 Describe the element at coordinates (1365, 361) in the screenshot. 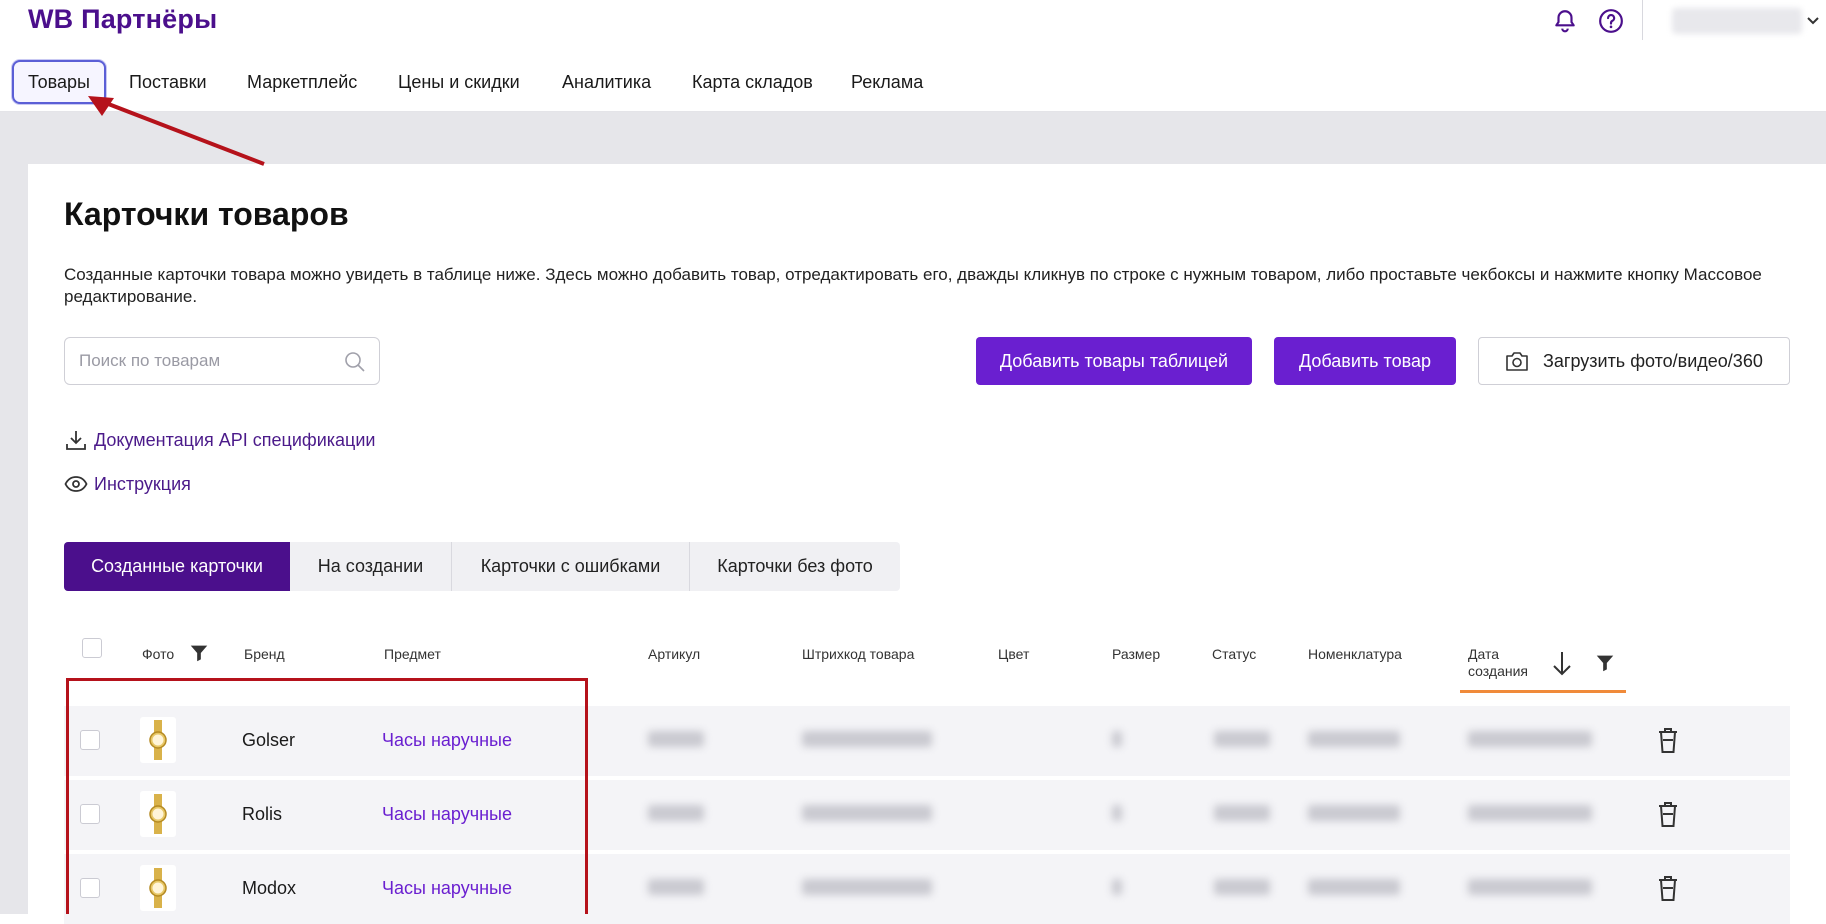

I see `add-item-button: Добавить товар` at that location.